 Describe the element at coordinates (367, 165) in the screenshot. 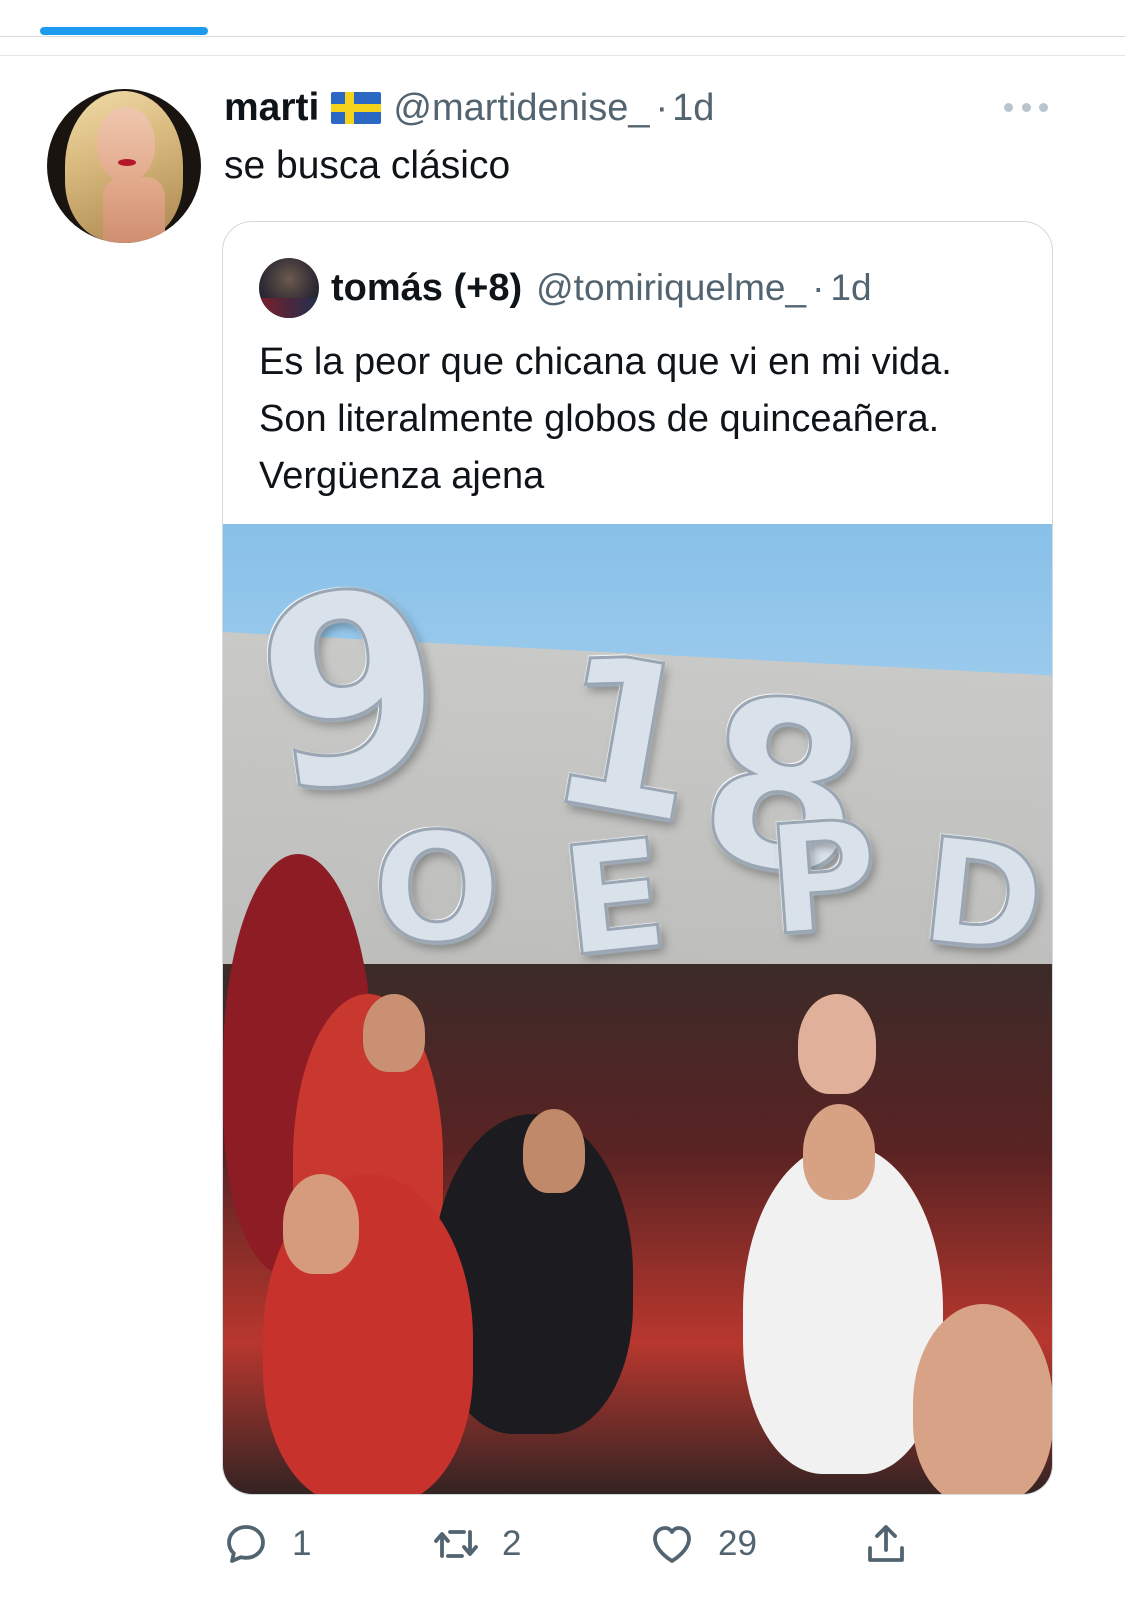

I see `tweet-text: se busca clásico` at that location.